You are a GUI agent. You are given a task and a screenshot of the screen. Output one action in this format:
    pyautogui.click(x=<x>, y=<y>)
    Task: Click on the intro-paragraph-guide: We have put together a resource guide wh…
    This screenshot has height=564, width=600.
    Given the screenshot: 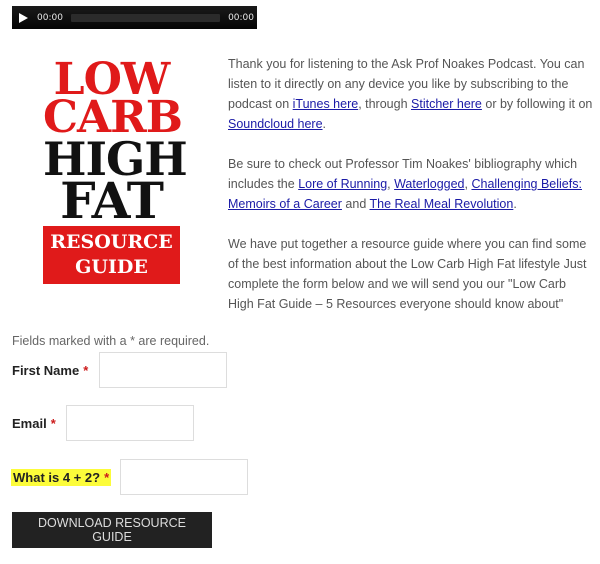 What is the action you would take?
    pyautogui.click(x=407, y=274)
    